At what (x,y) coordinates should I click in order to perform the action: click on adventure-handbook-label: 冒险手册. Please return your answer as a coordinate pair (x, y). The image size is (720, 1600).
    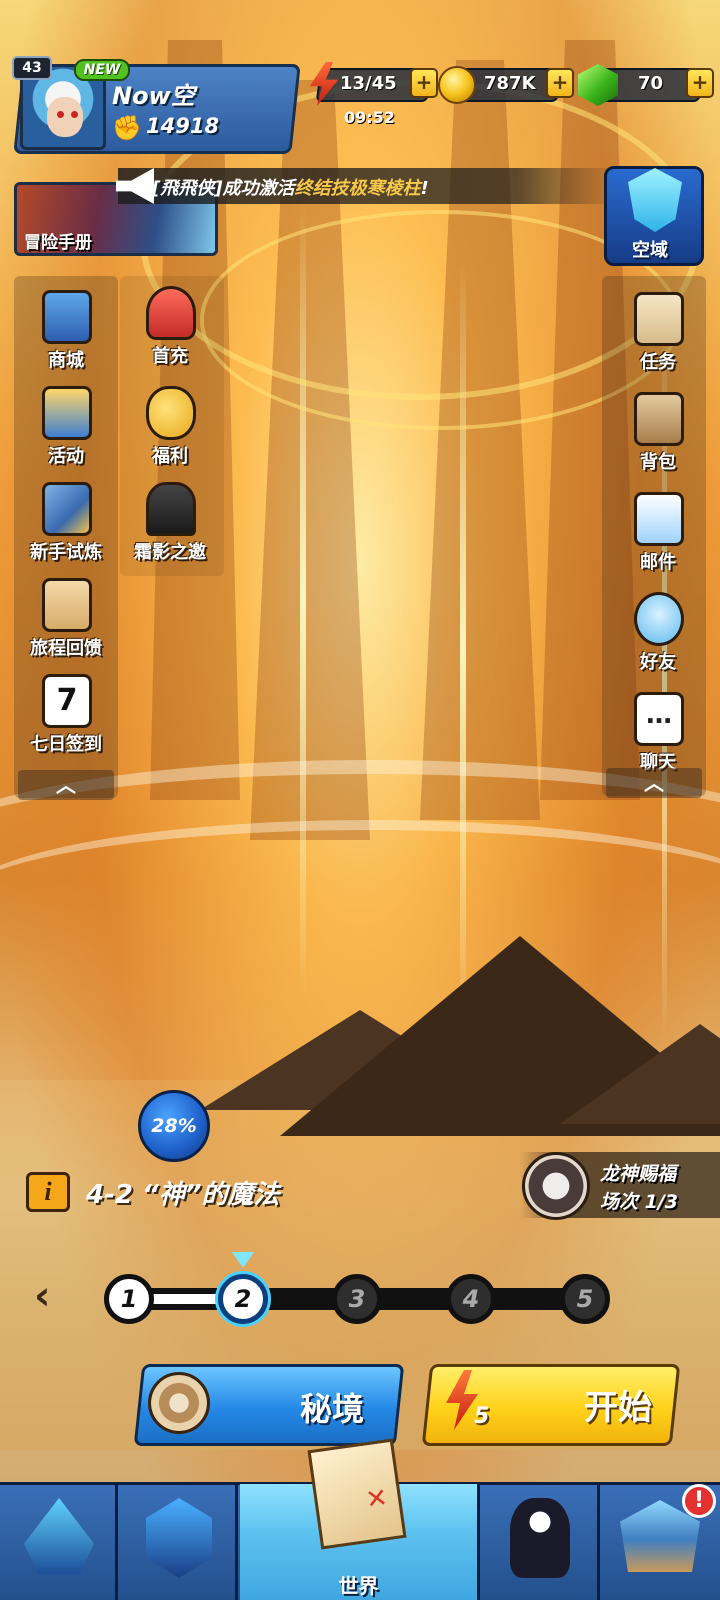
    Looking at the image, I should click on (58, 243).